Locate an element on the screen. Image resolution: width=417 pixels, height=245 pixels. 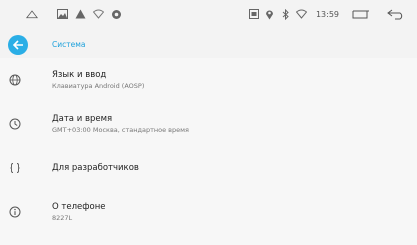
warning-icon is located at coordinates (80, 14).